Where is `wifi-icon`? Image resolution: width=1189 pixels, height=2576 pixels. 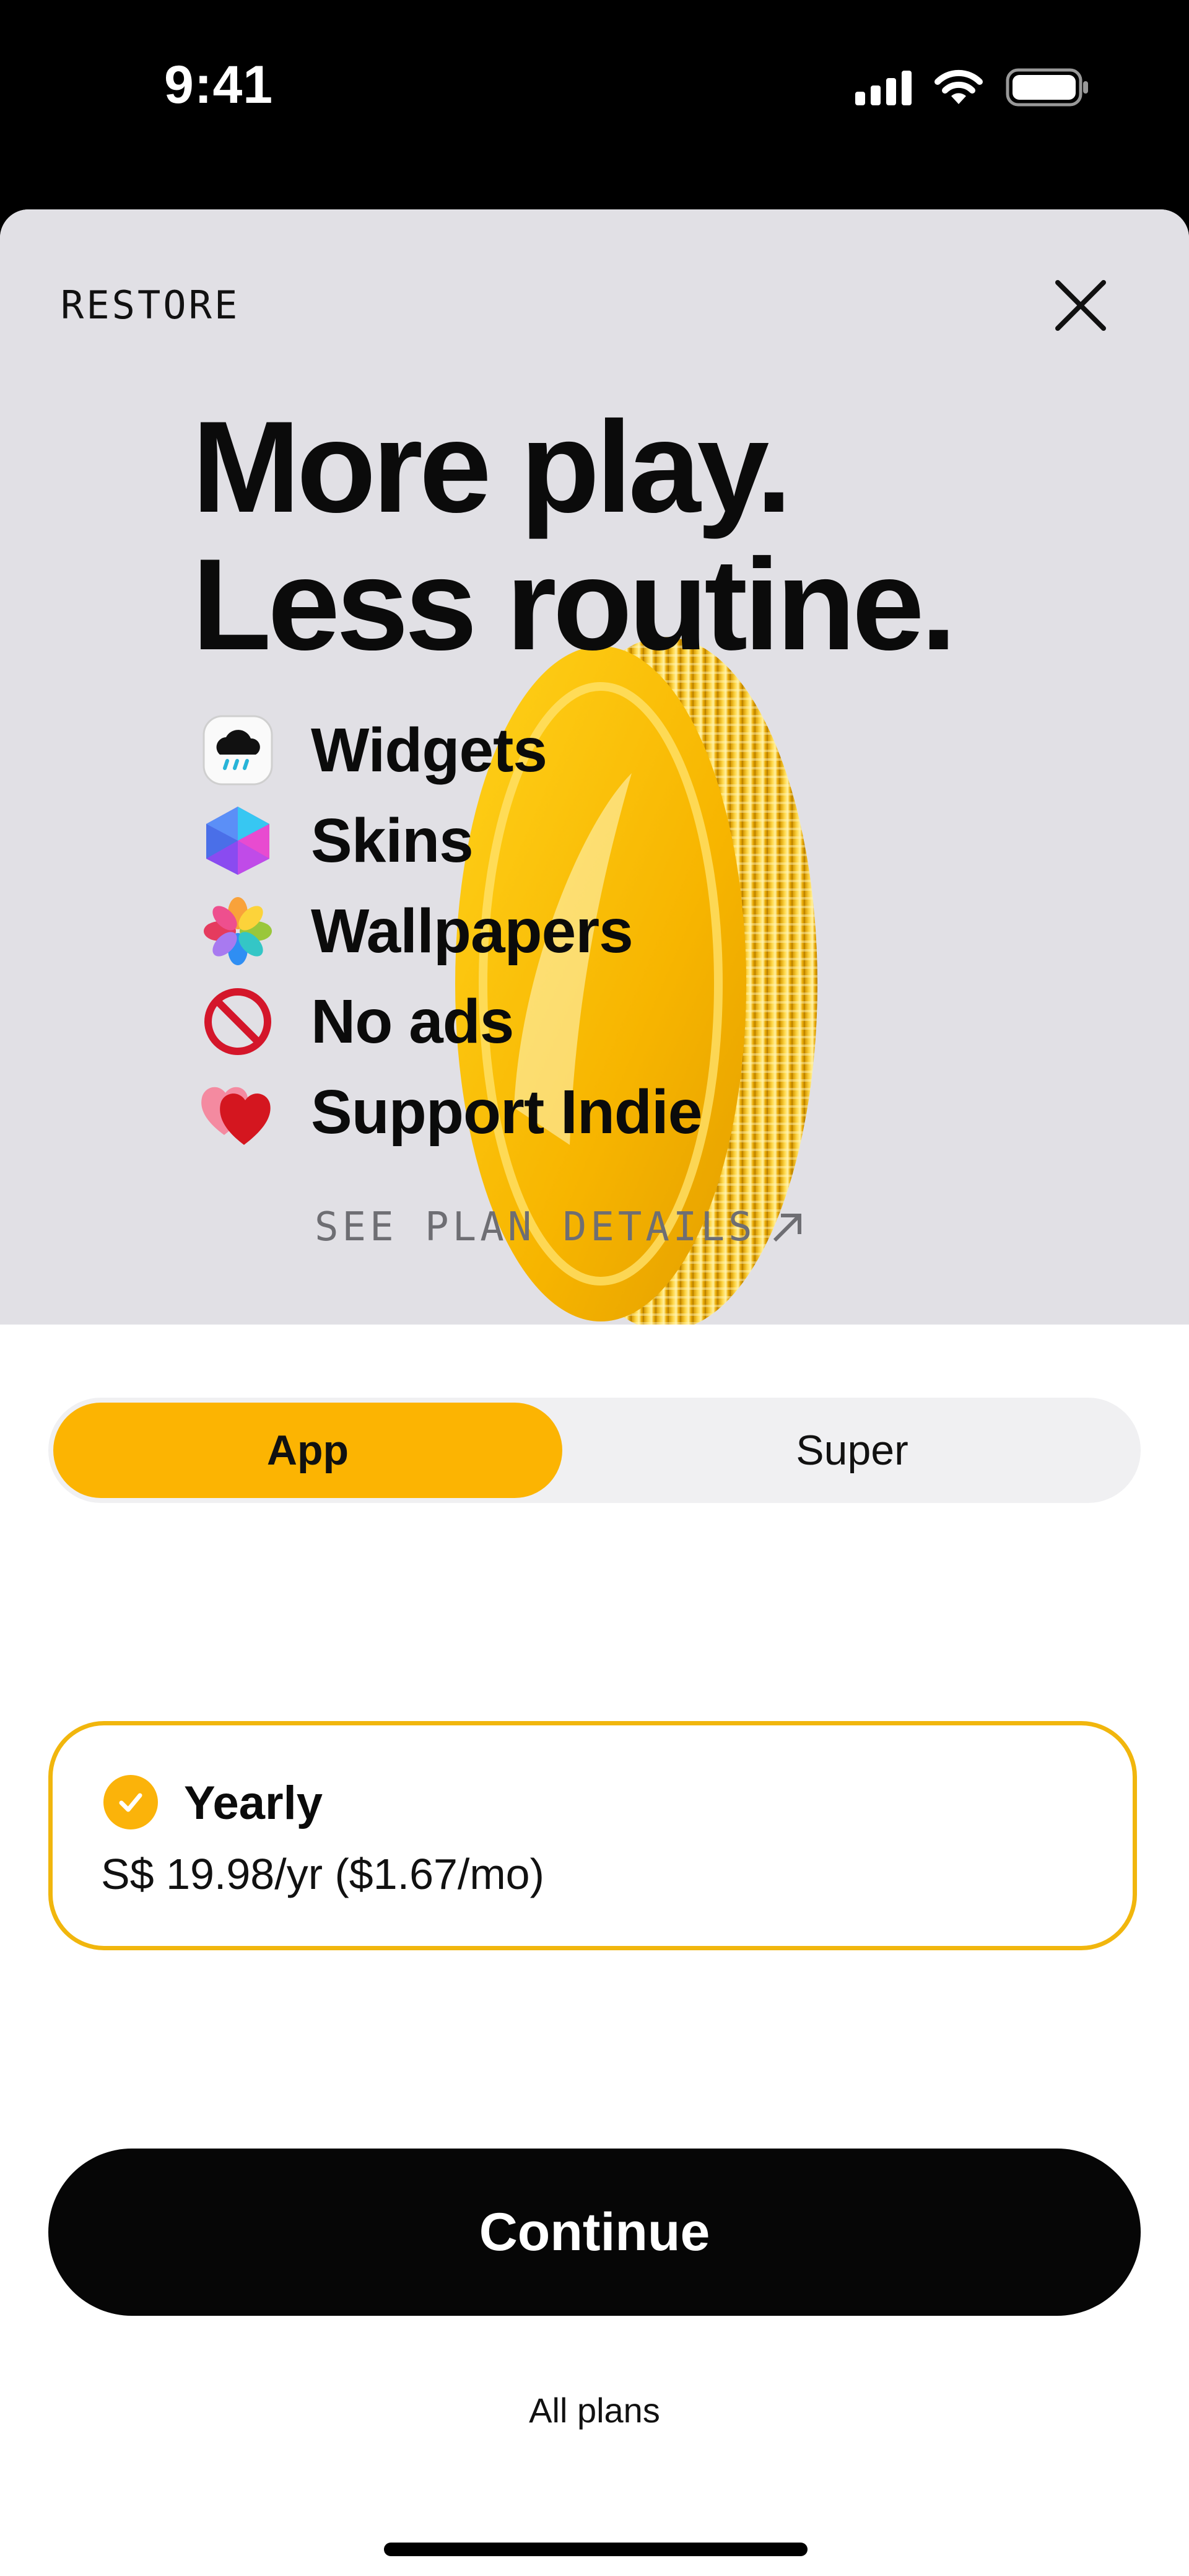 wifi-icon is located at coordinates (958, 86).